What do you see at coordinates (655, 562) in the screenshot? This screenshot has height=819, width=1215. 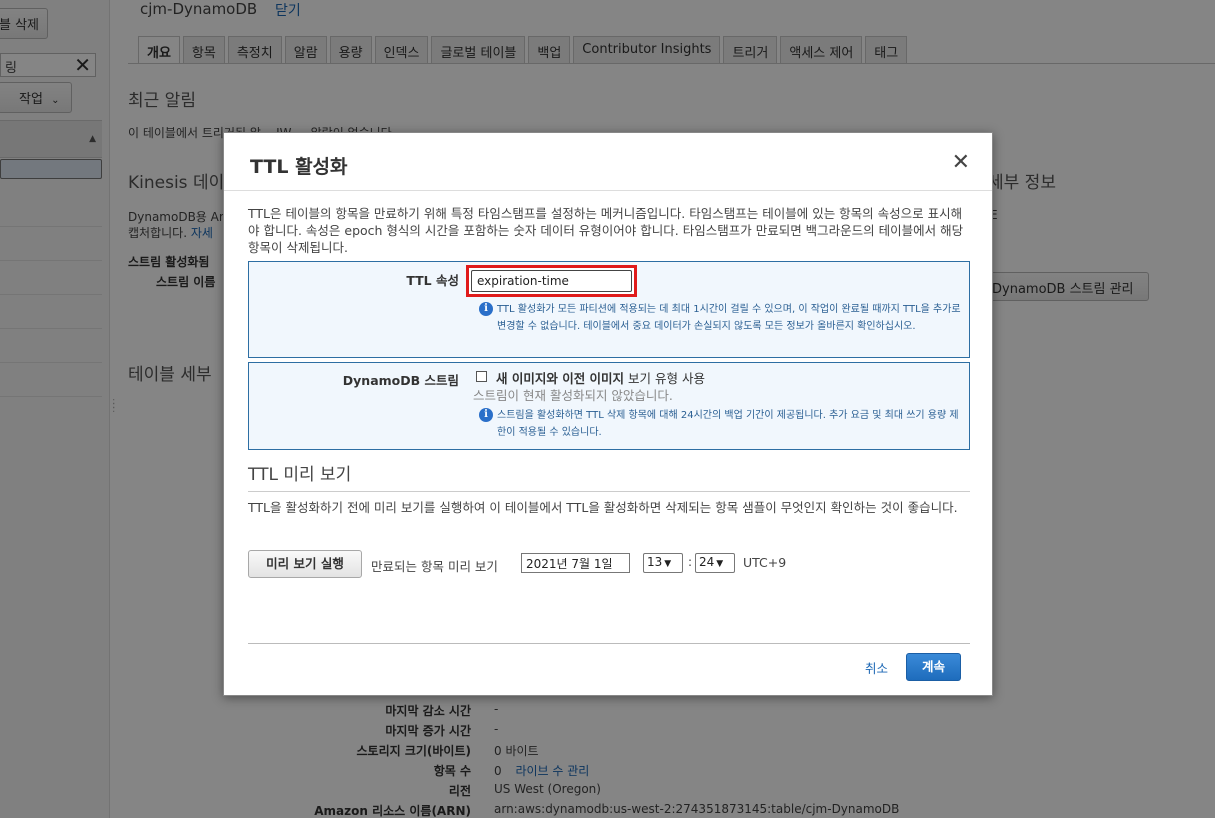 I see `hour-value: 13` at bounding box center [655, 562].